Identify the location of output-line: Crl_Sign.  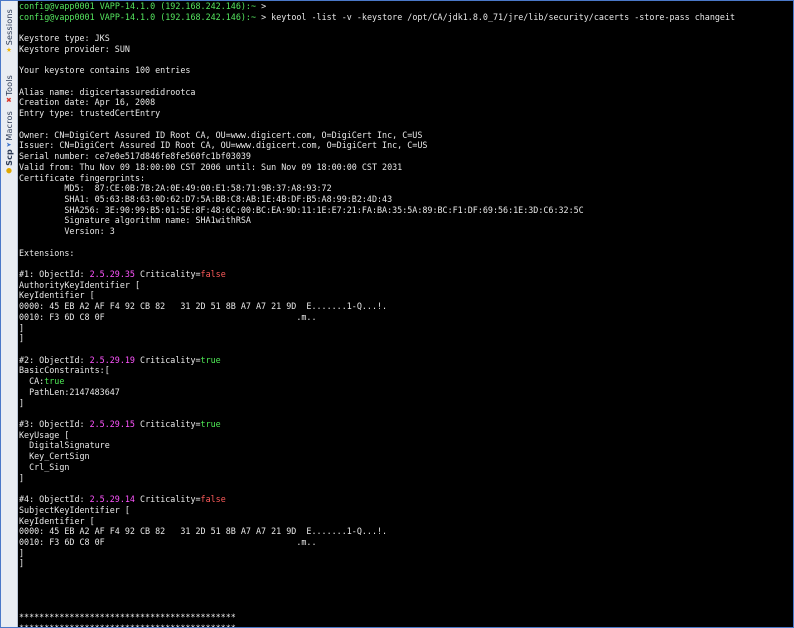
(44, 466).